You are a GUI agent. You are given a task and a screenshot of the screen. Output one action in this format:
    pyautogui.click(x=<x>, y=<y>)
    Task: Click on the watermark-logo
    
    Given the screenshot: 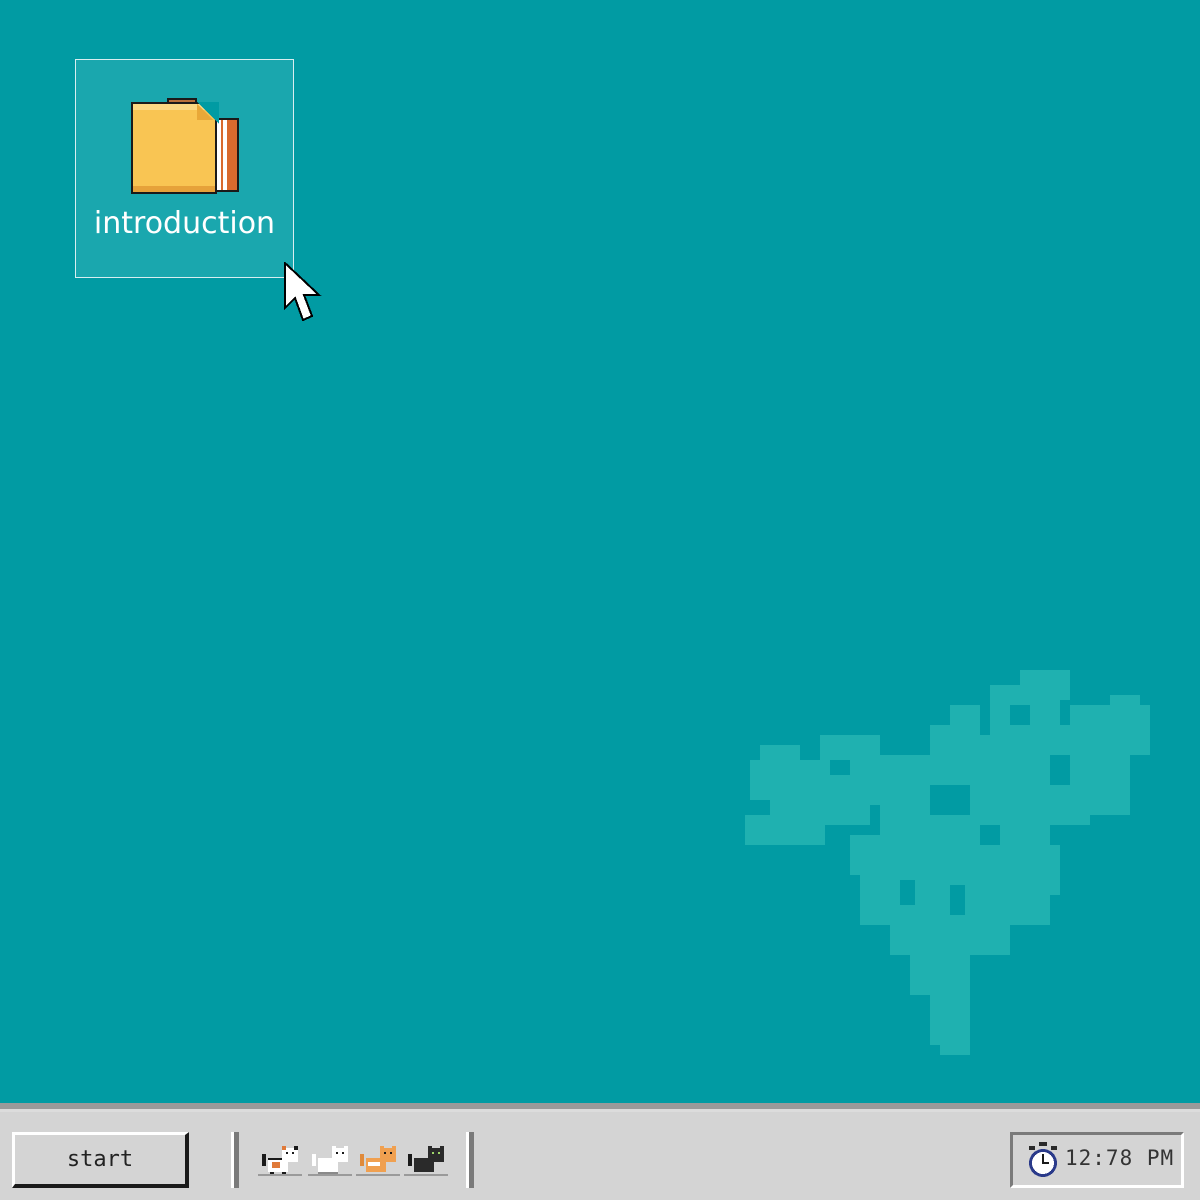 What is the action you would take?
    pyautogui.click(x=947, y=862)
    